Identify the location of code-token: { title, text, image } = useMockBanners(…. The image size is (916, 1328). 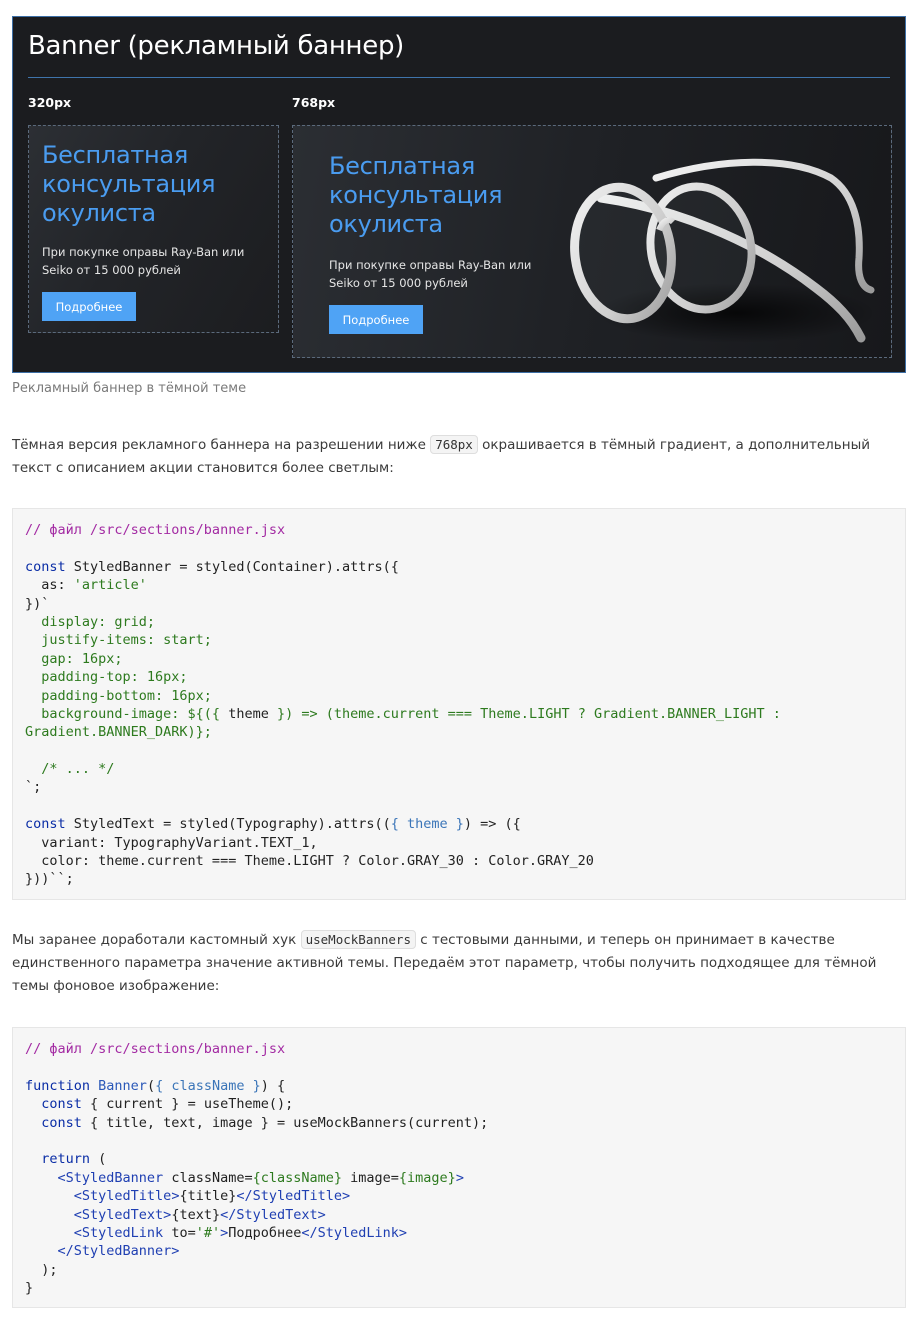
(285, 1122).